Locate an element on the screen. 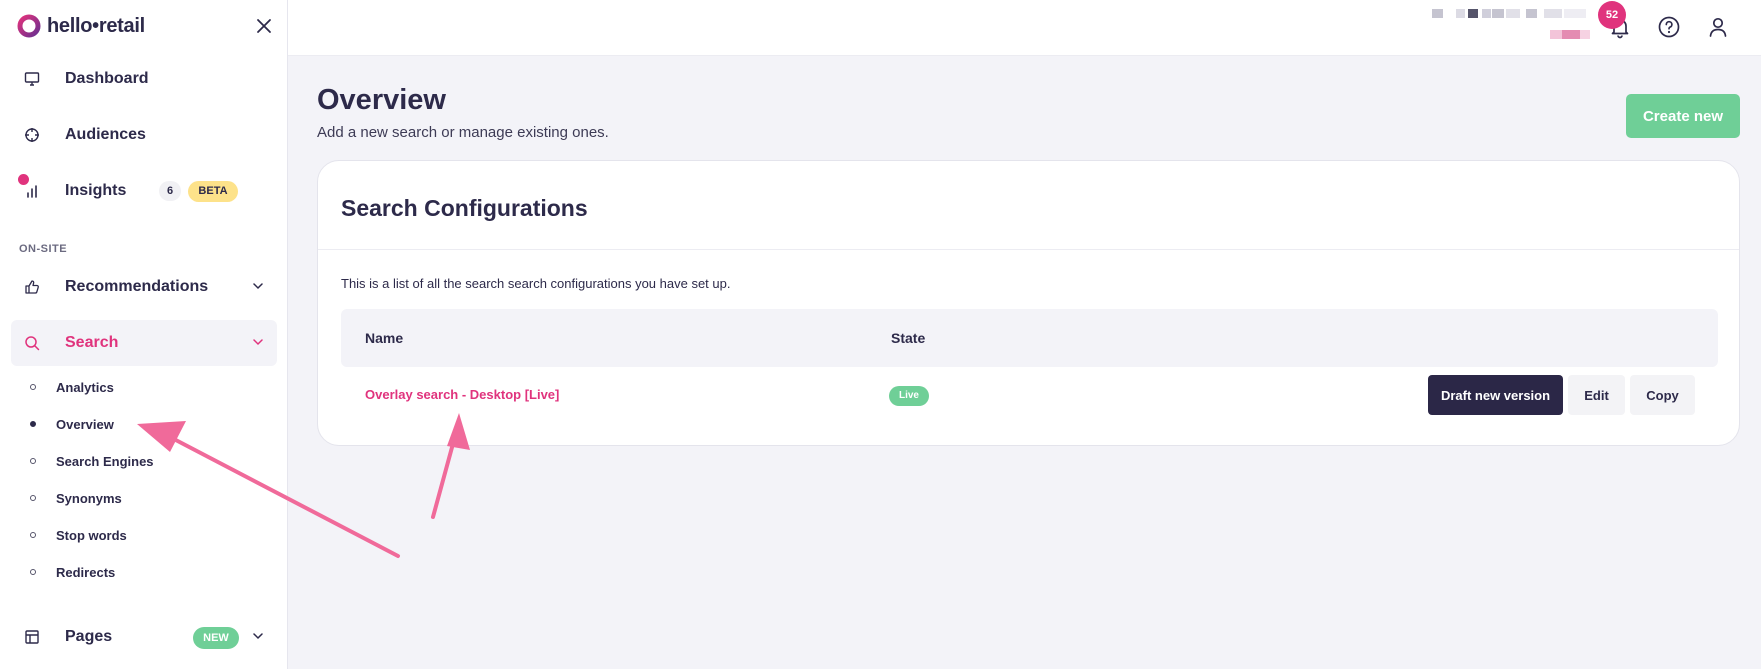  close-icon is located at coordinates (264, 26).